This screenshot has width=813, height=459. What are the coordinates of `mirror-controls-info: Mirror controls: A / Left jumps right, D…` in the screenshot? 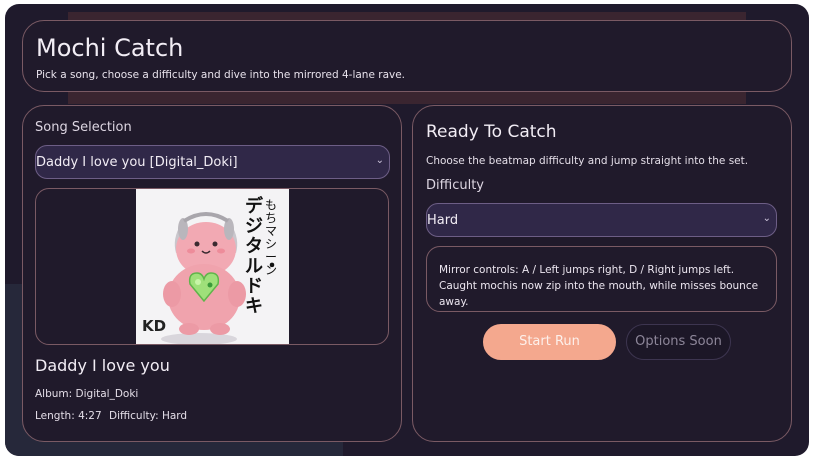 It's located at (601, 279).